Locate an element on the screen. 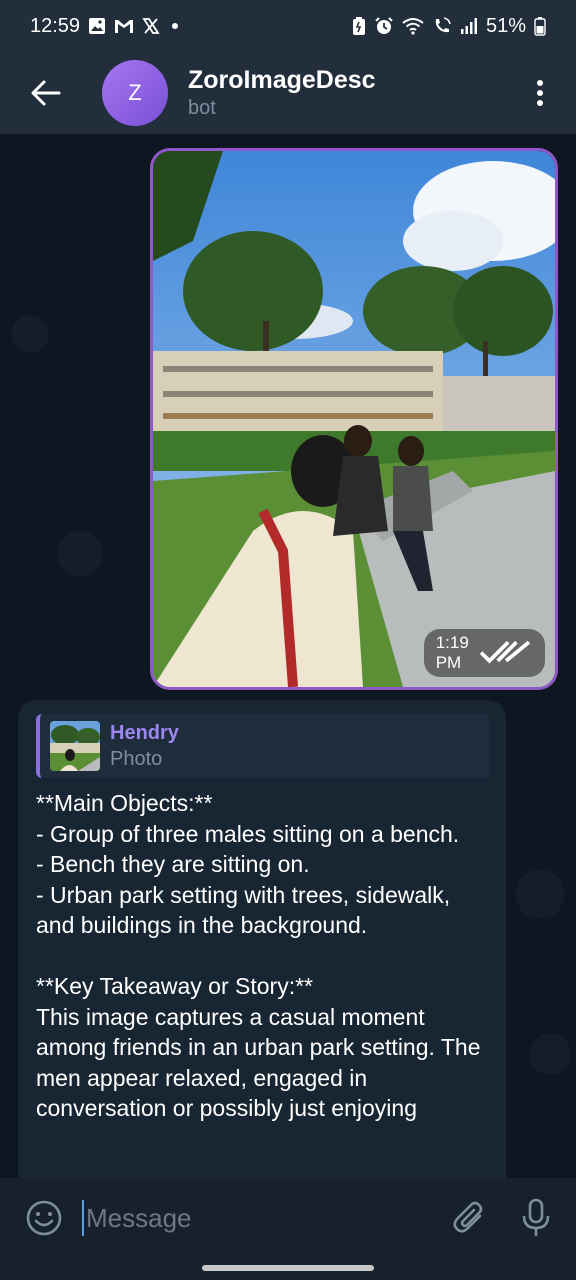 The height and width of the screenshot is (1280, 576). attach-button is located at coordinates (470, 1218).